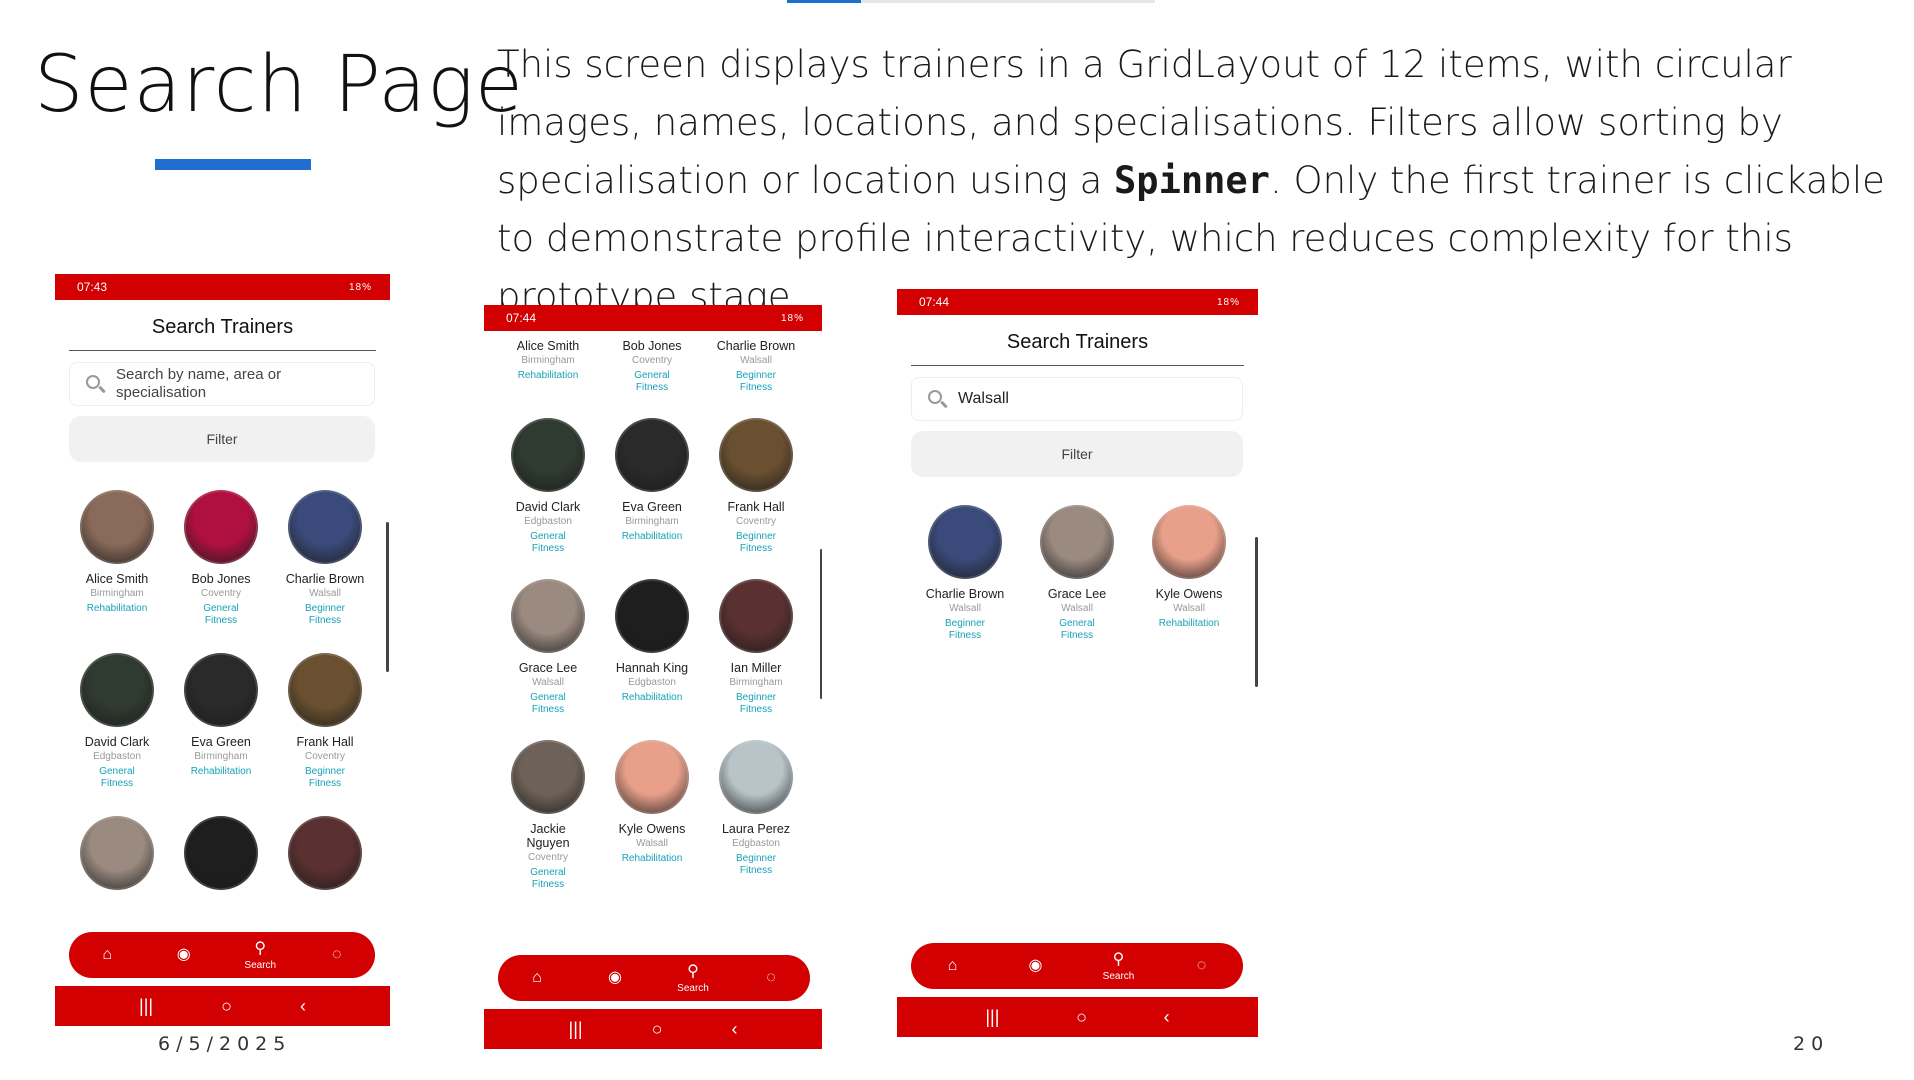 The height and width of the screenshot is (1080, 1914). I want to click on trainer-name: Ian Miller, so click(756, 668).